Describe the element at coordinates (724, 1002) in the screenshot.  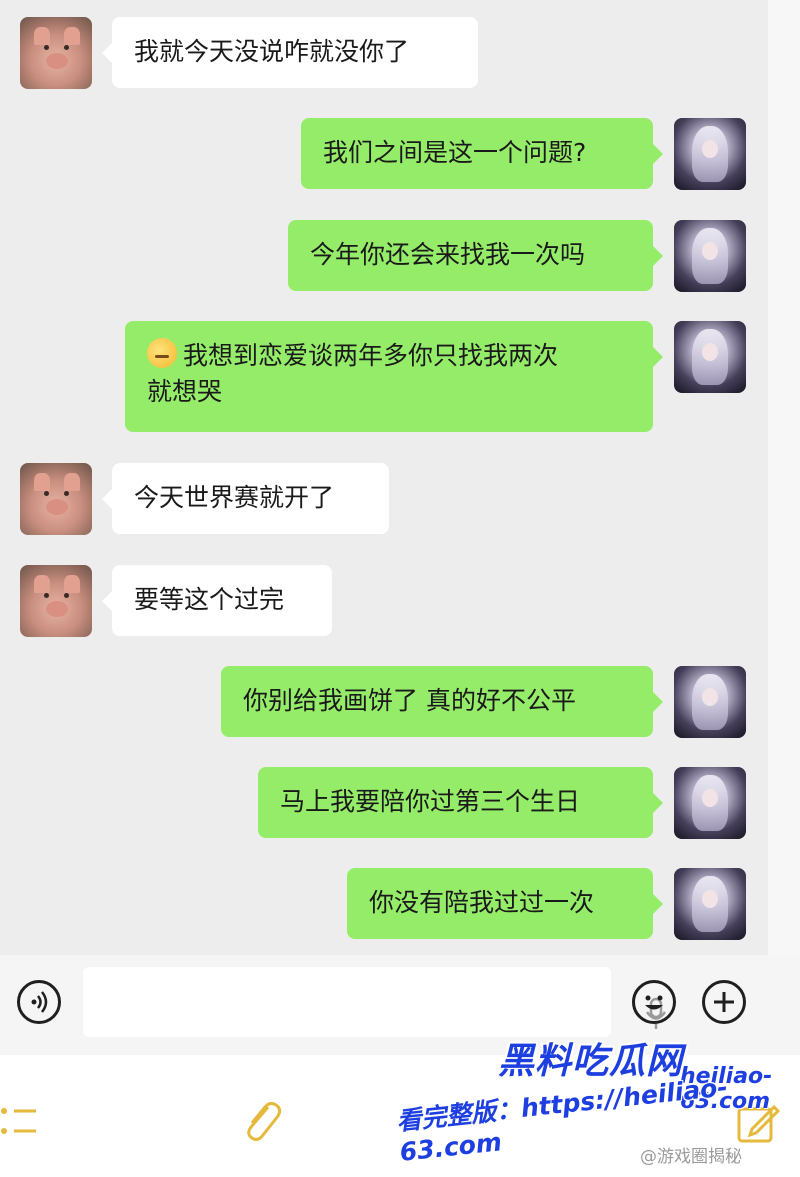
I see `plus-icon` at that location.